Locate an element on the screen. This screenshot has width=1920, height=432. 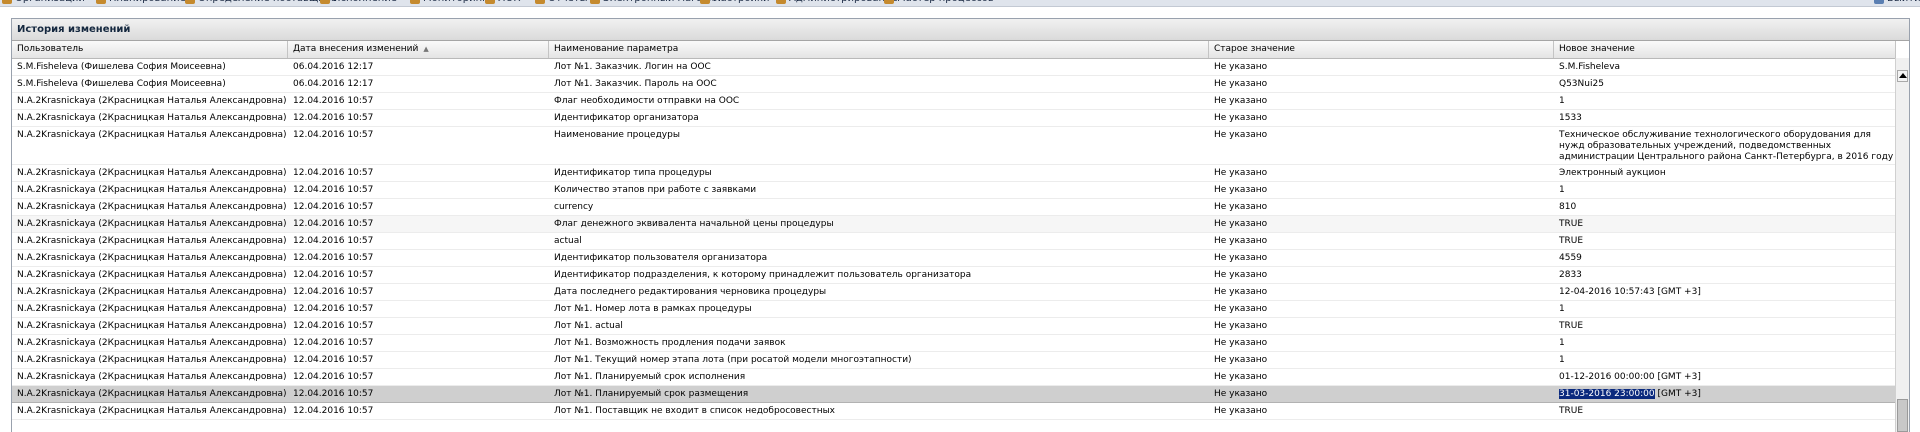
cell-param: Лот №1. actual is located at coordinates (588, 326).